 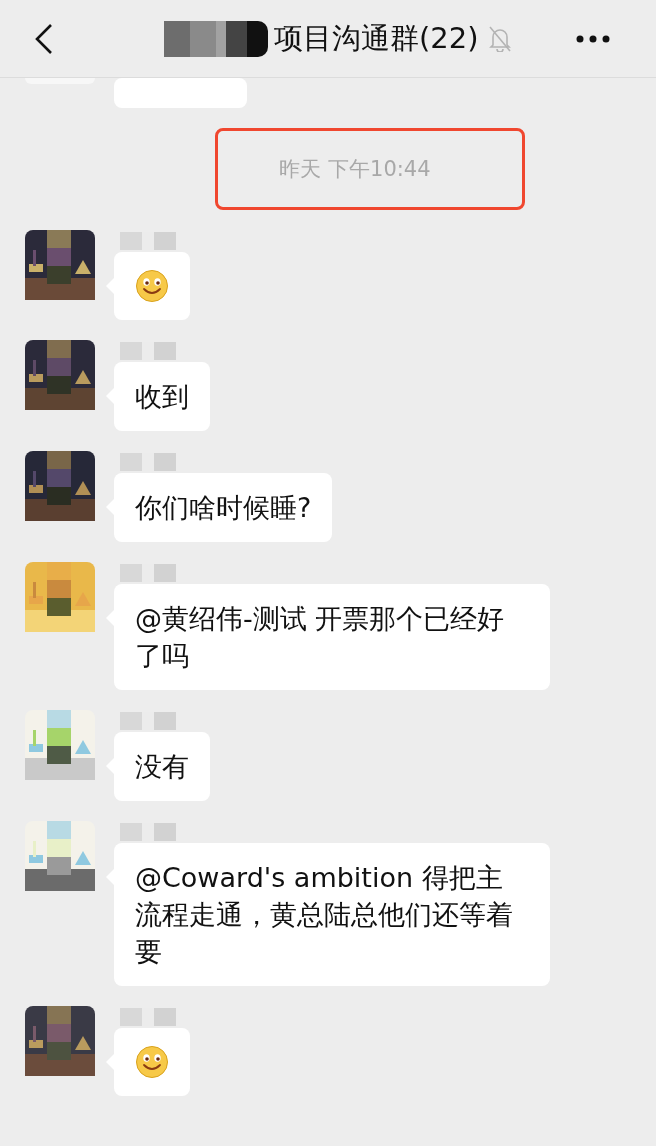 I want to click on message-text: 你们啥时候睡?, so click(x=223, y=507).